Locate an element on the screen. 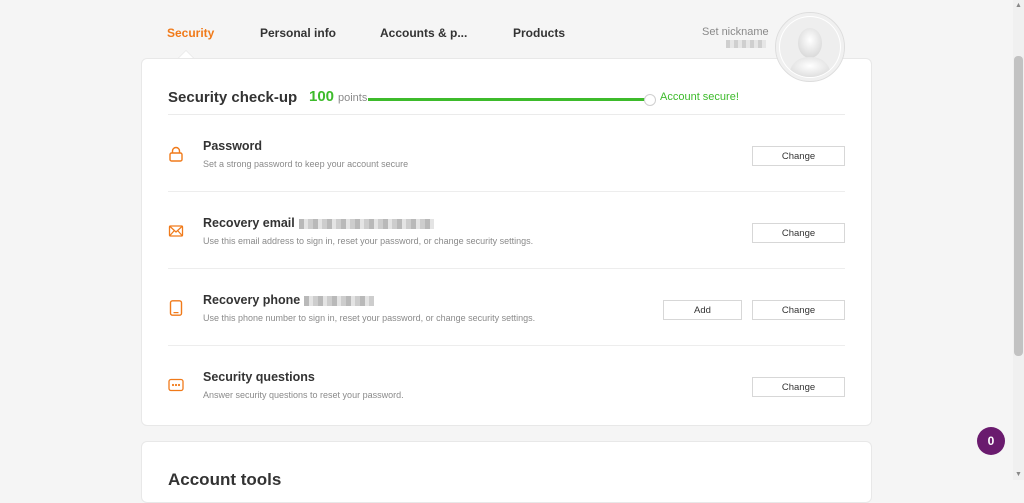  dots-icon is located at coordinates (176, 385).